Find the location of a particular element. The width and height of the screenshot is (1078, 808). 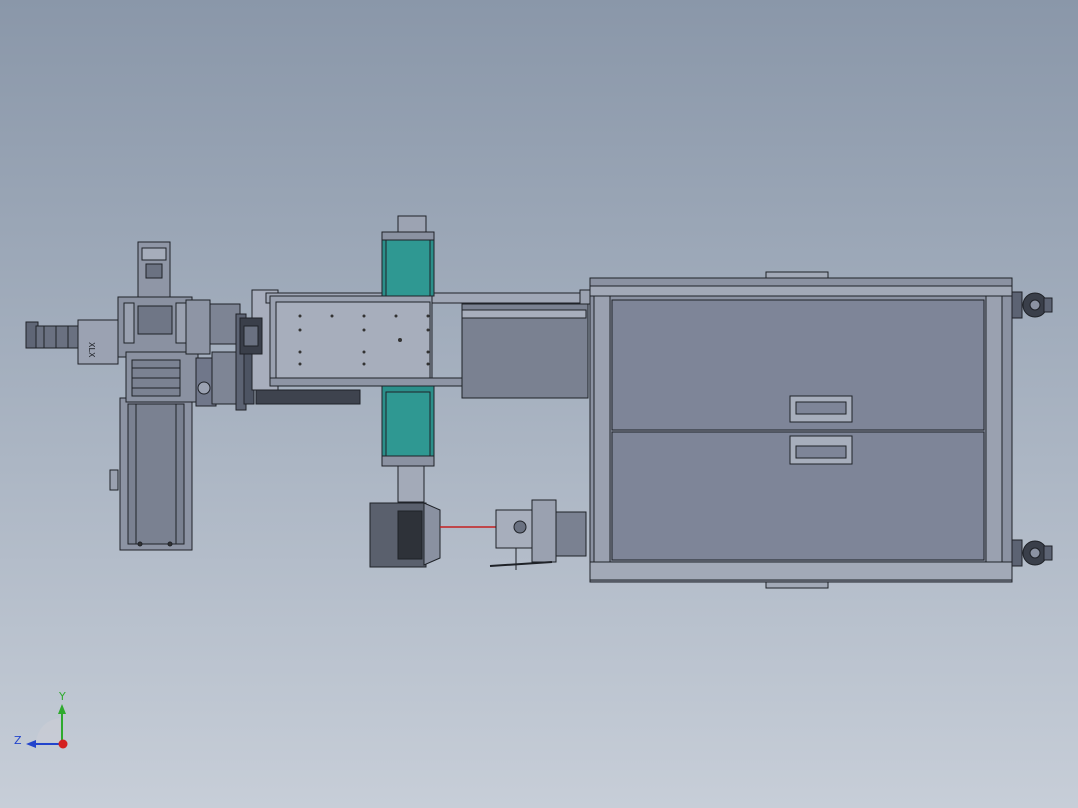

z-arrow-head-icon is located at coordinates (31, 744).